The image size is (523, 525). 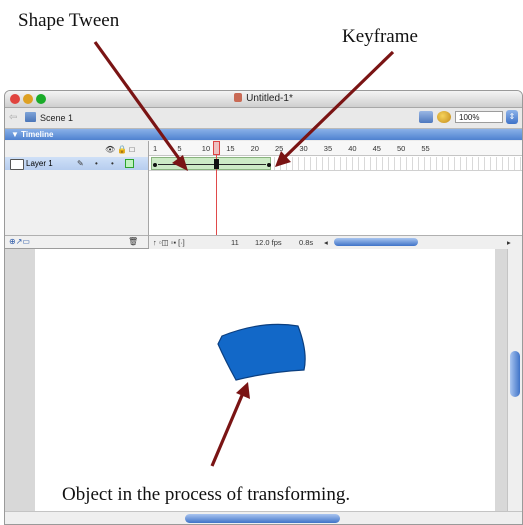 I want to click on window-title: Untitled-1*, so click(x=263, y=98).